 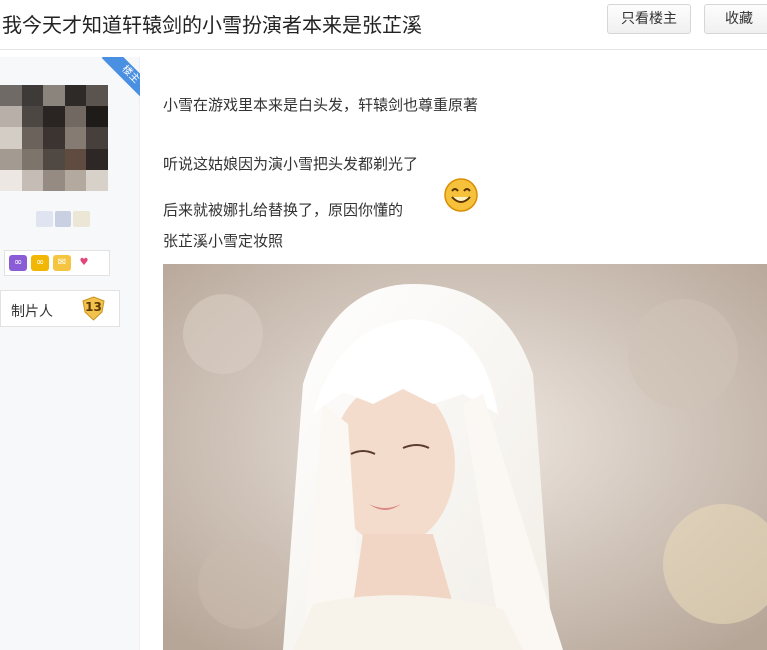 What do you see at coordinates (461, 195) in the screenshot?
I see `smiley-emoji-icon` at bounding box center [461, 195].